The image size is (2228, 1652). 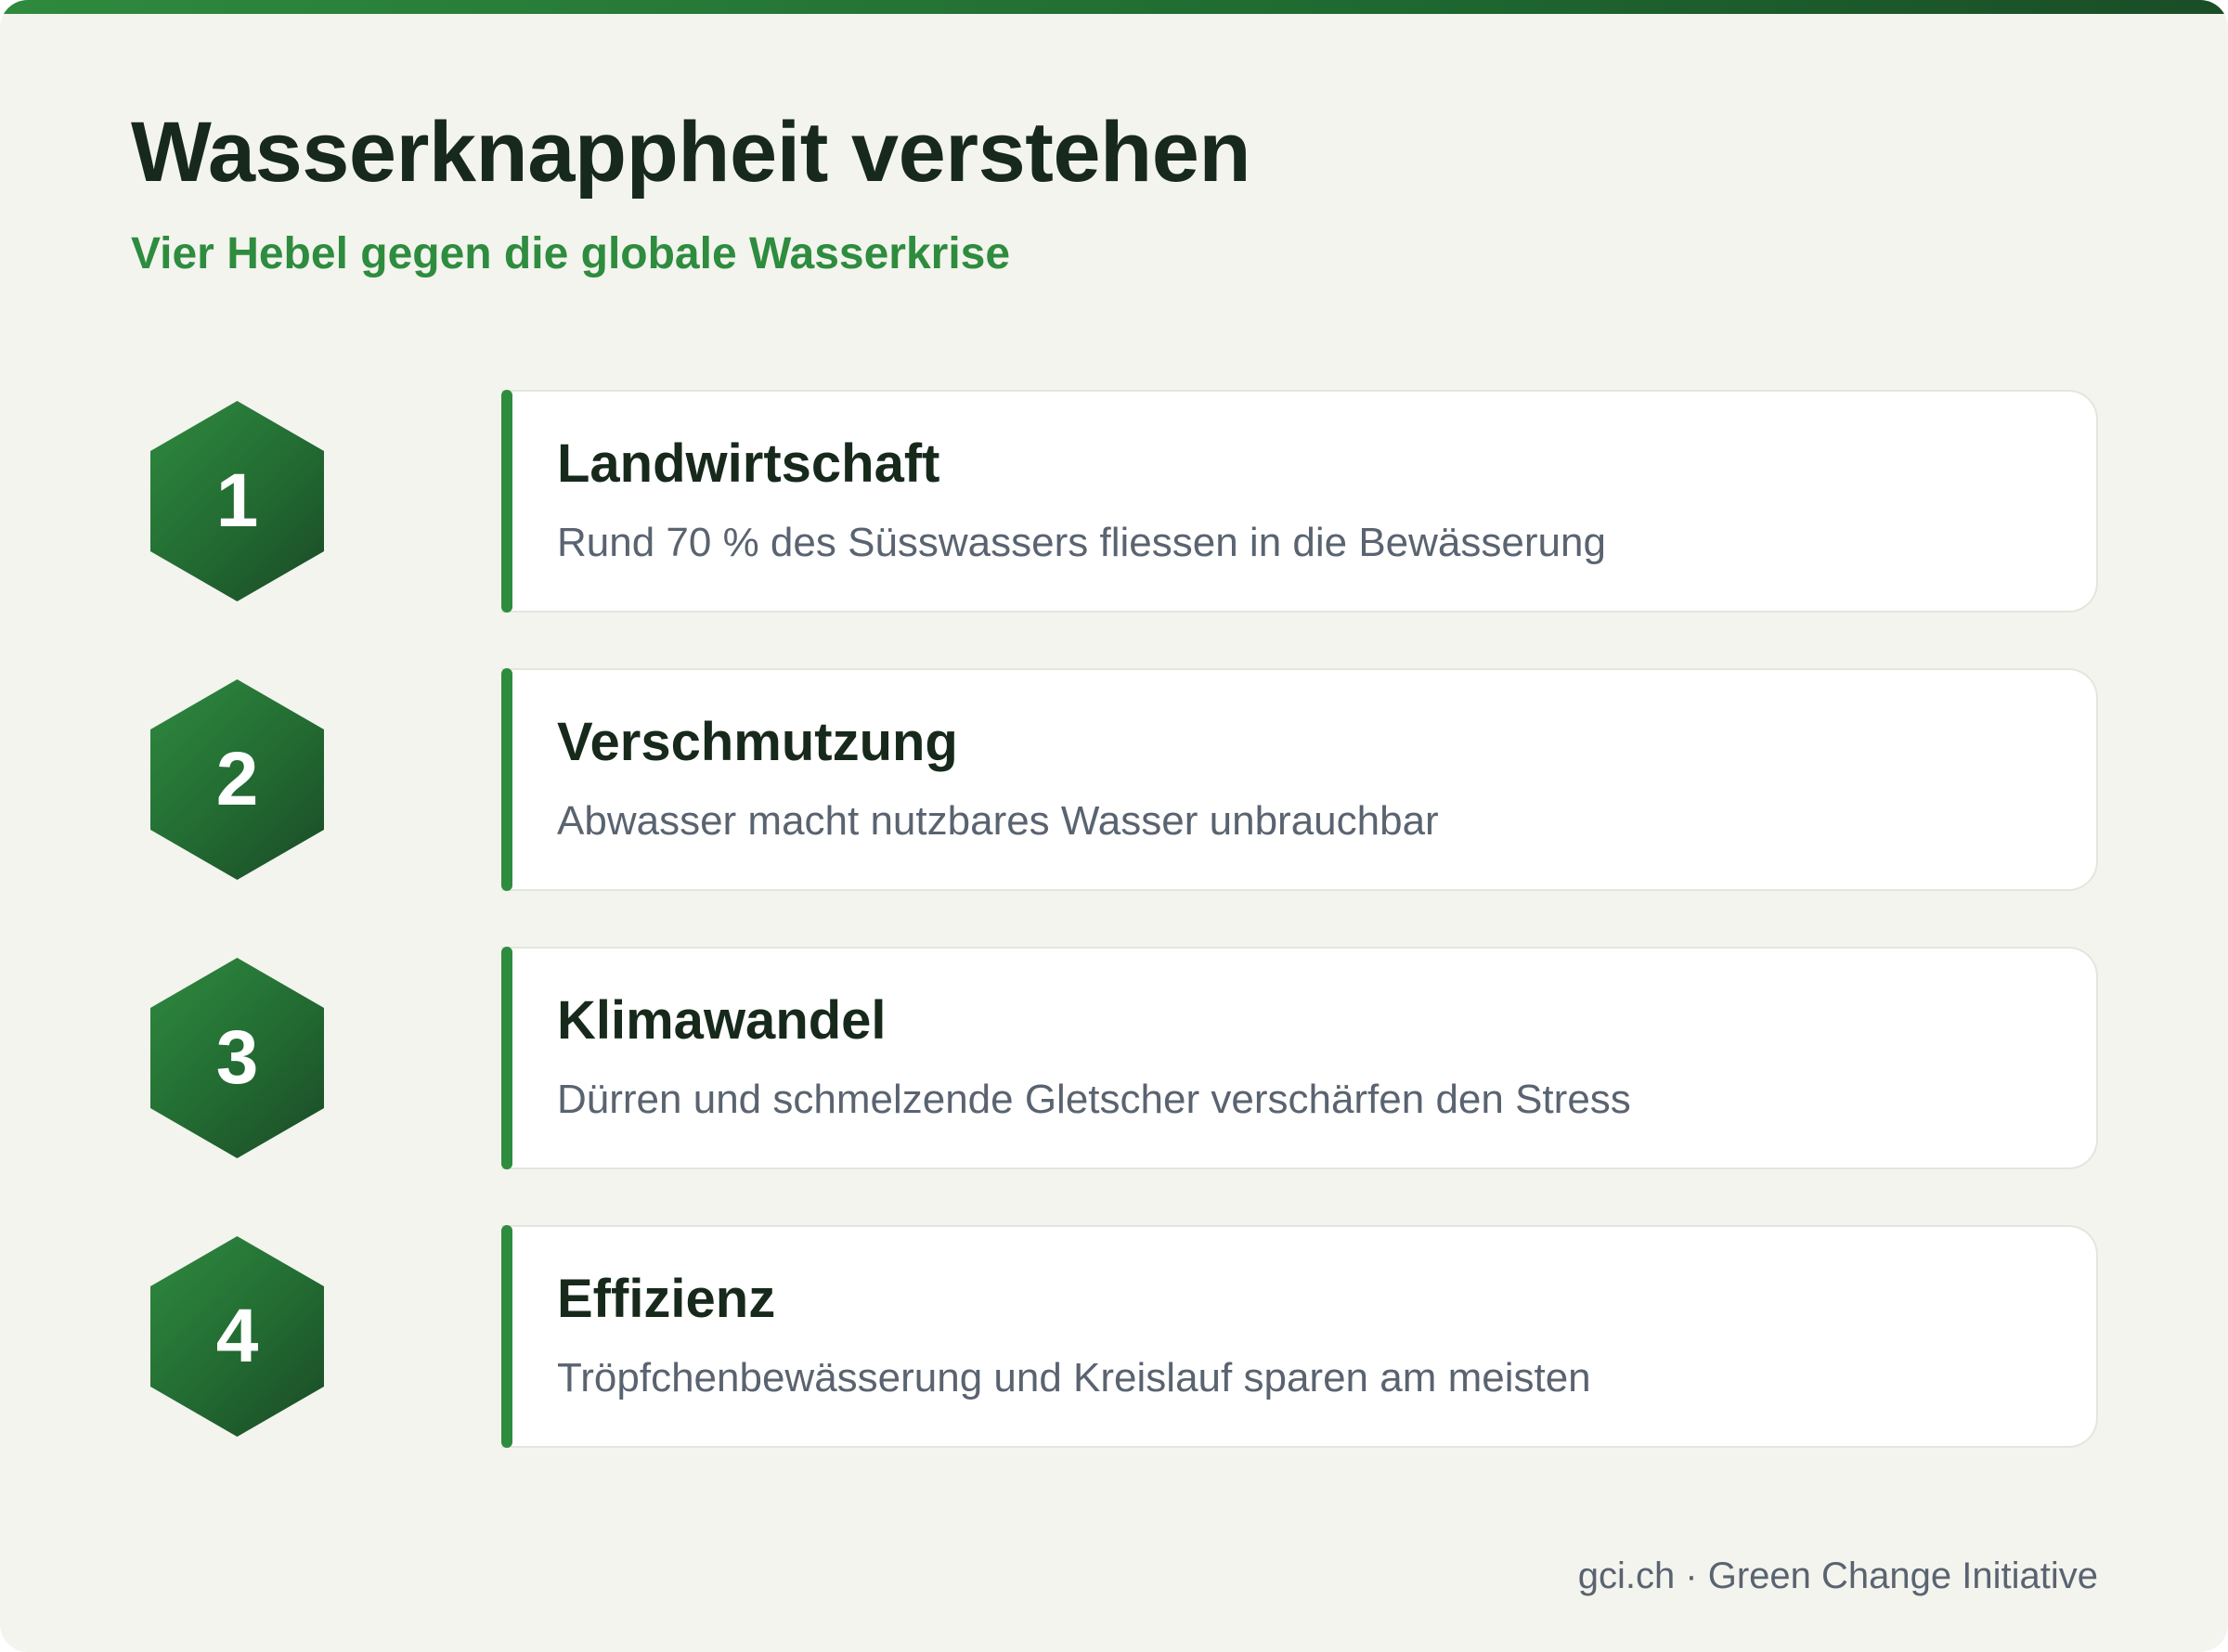 I want to click on step-number: 3, so click(x=237, y=1057).